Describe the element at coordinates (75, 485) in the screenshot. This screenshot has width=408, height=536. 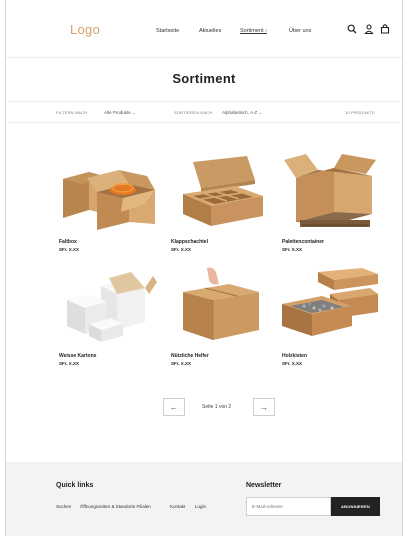
I see `quick-links-title: Quick links` at that location.